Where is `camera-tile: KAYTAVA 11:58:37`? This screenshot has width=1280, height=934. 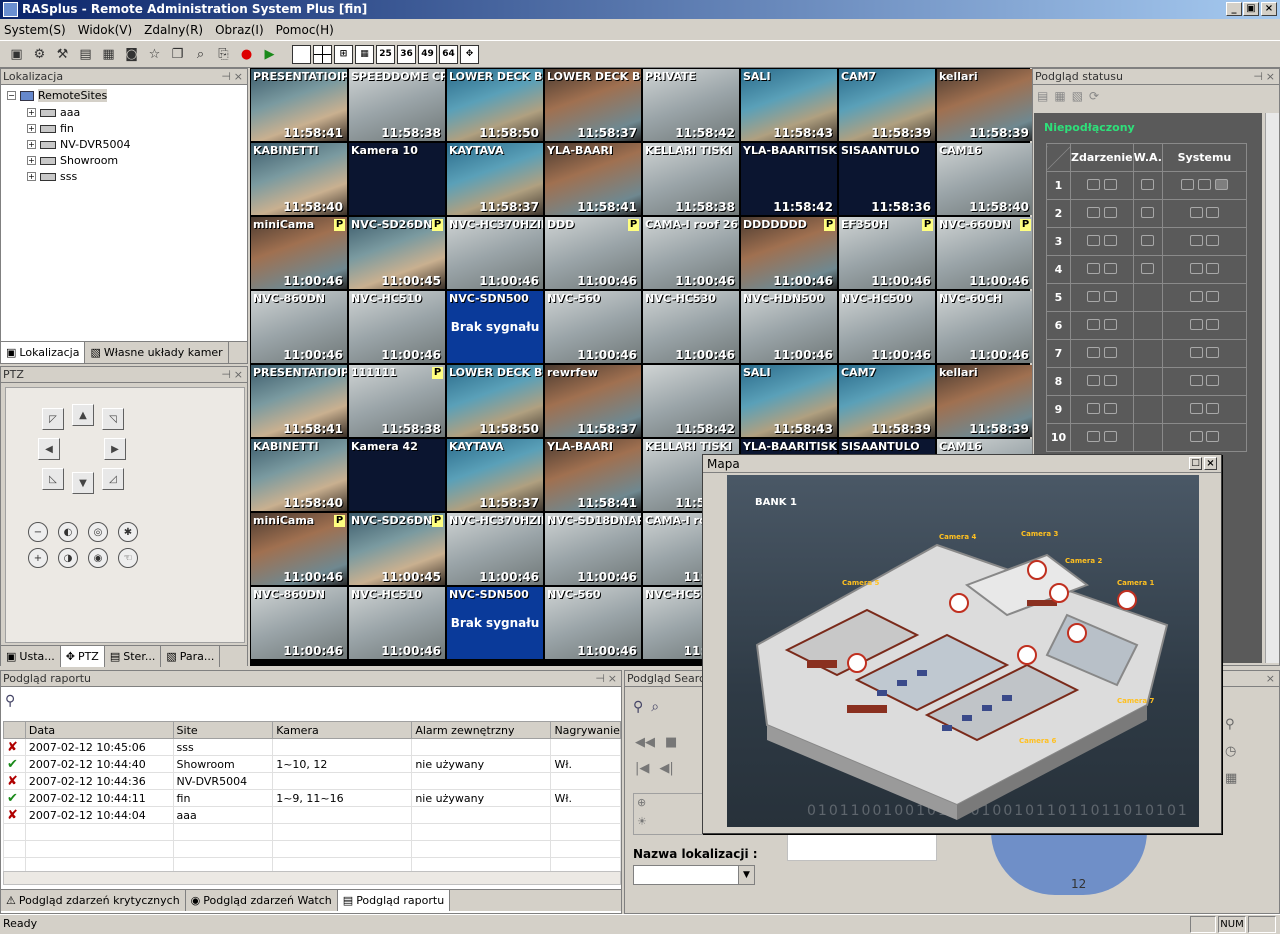 camera-tile: KAYTAVA 11:58:37 is located at coordinates (495, 475).